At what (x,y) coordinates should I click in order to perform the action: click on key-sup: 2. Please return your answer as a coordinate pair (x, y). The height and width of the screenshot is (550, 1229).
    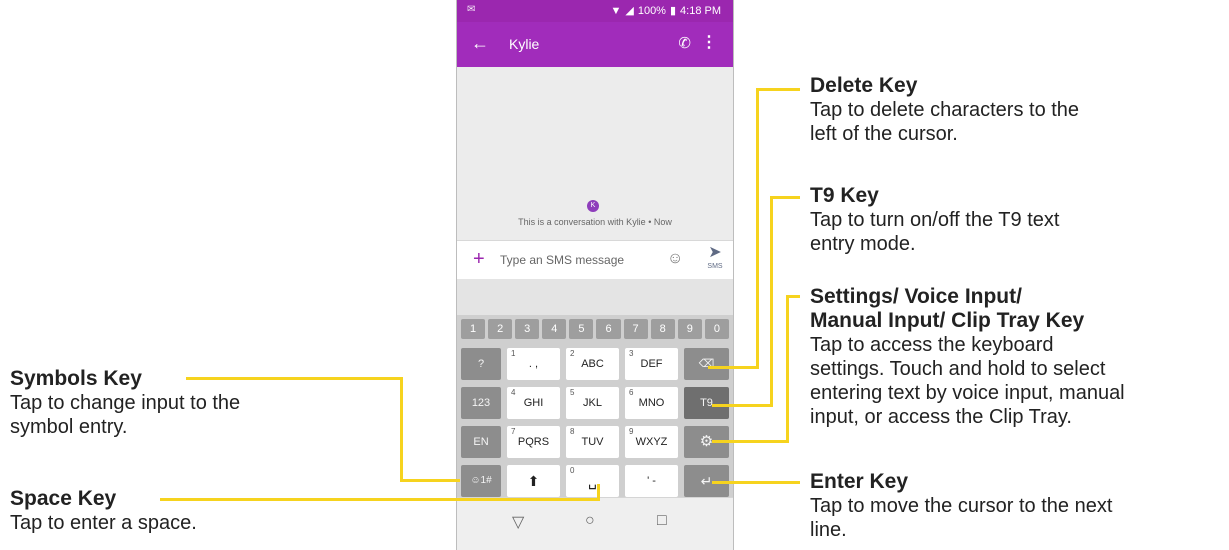
    Looking at the image, I should click on (572, 353).